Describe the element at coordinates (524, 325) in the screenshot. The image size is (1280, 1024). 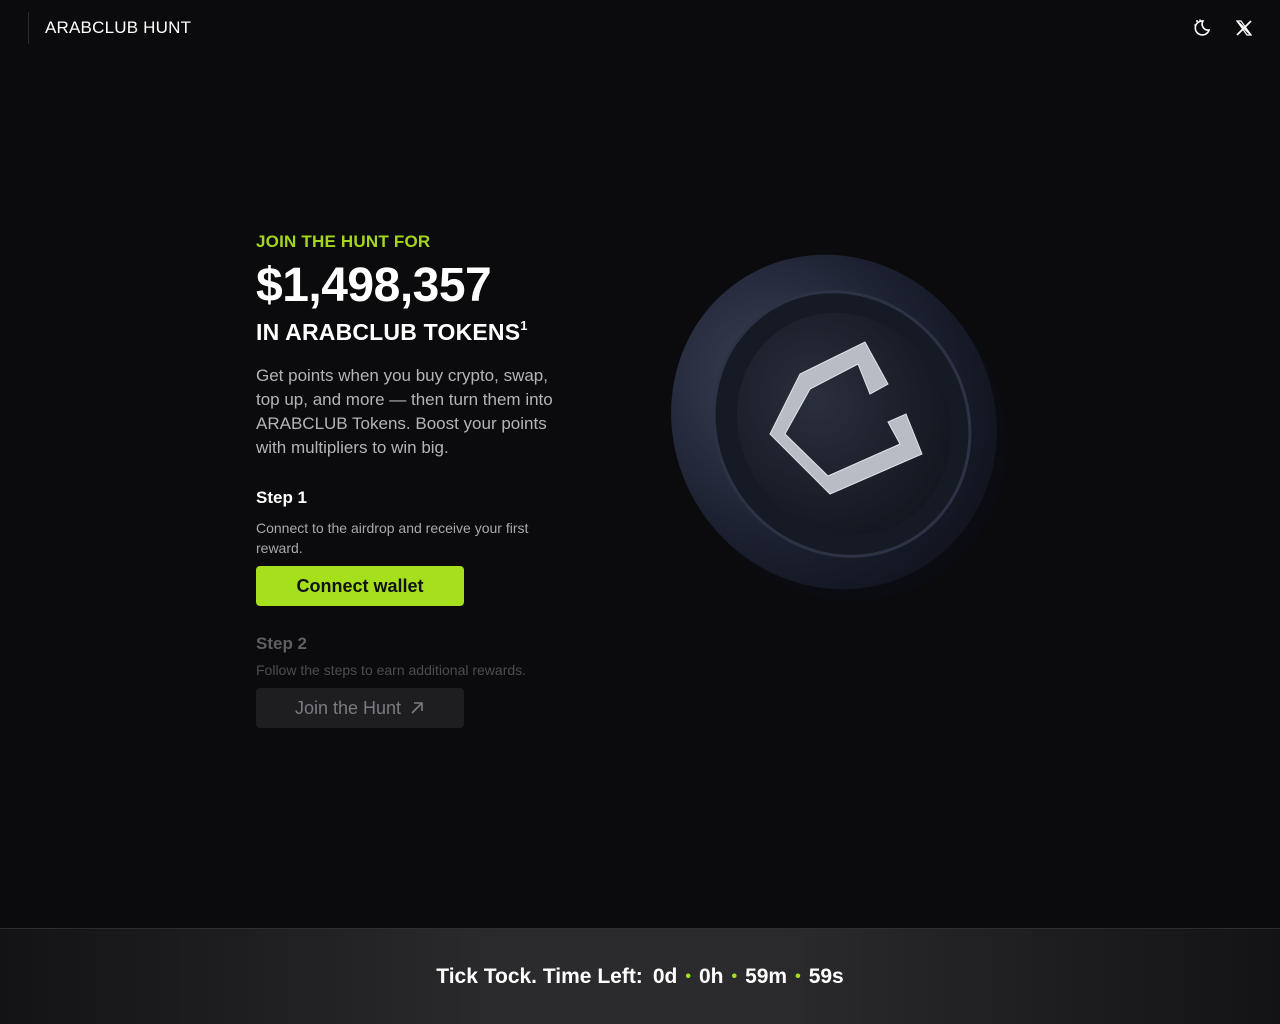
I see `footnote-marker: 1` at that location.